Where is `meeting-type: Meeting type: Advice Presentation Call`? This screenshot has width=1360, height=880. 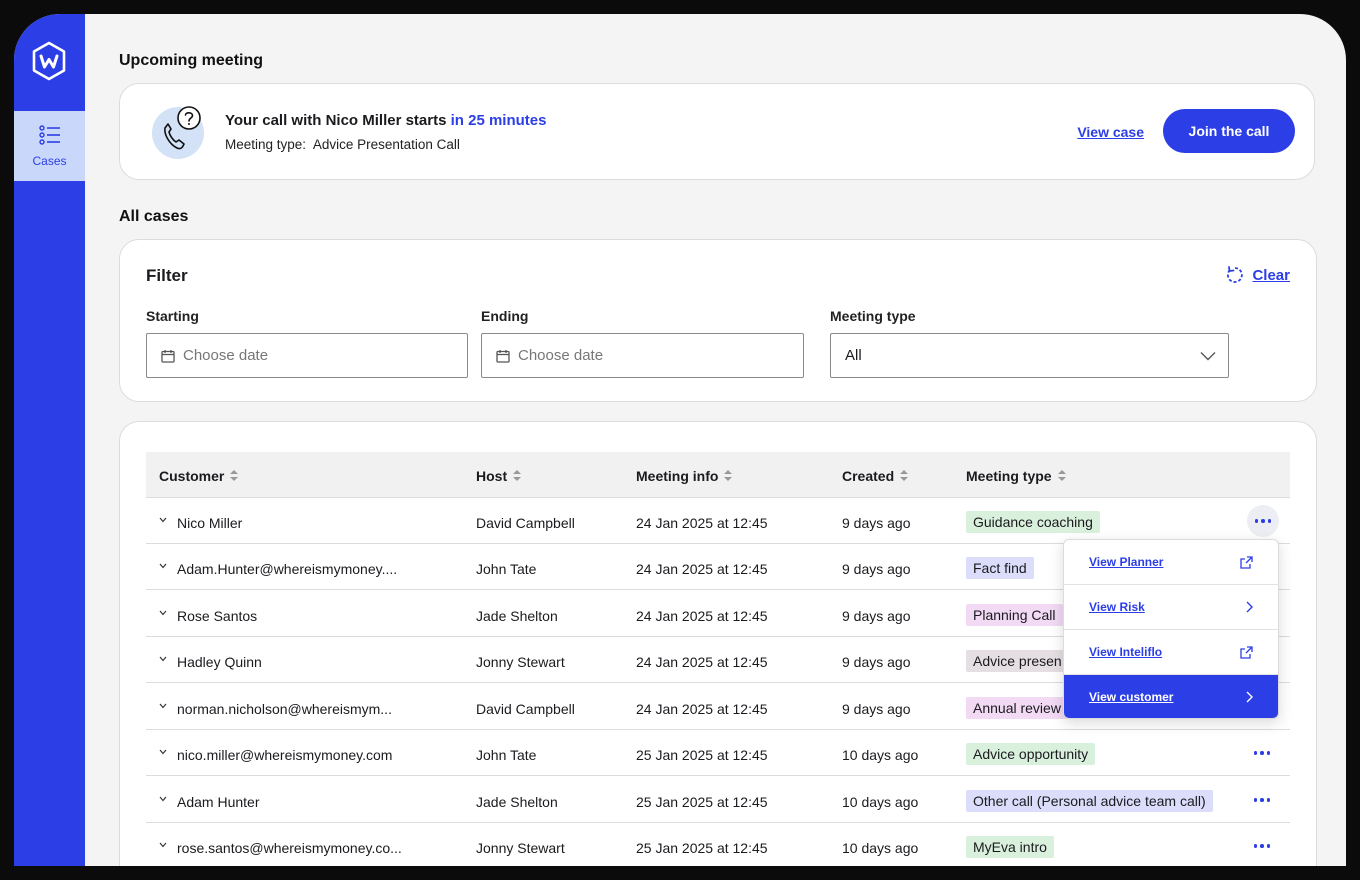
meeting-type: Meeting type: Advice Presentation Call is located at coordinates (342, 144).